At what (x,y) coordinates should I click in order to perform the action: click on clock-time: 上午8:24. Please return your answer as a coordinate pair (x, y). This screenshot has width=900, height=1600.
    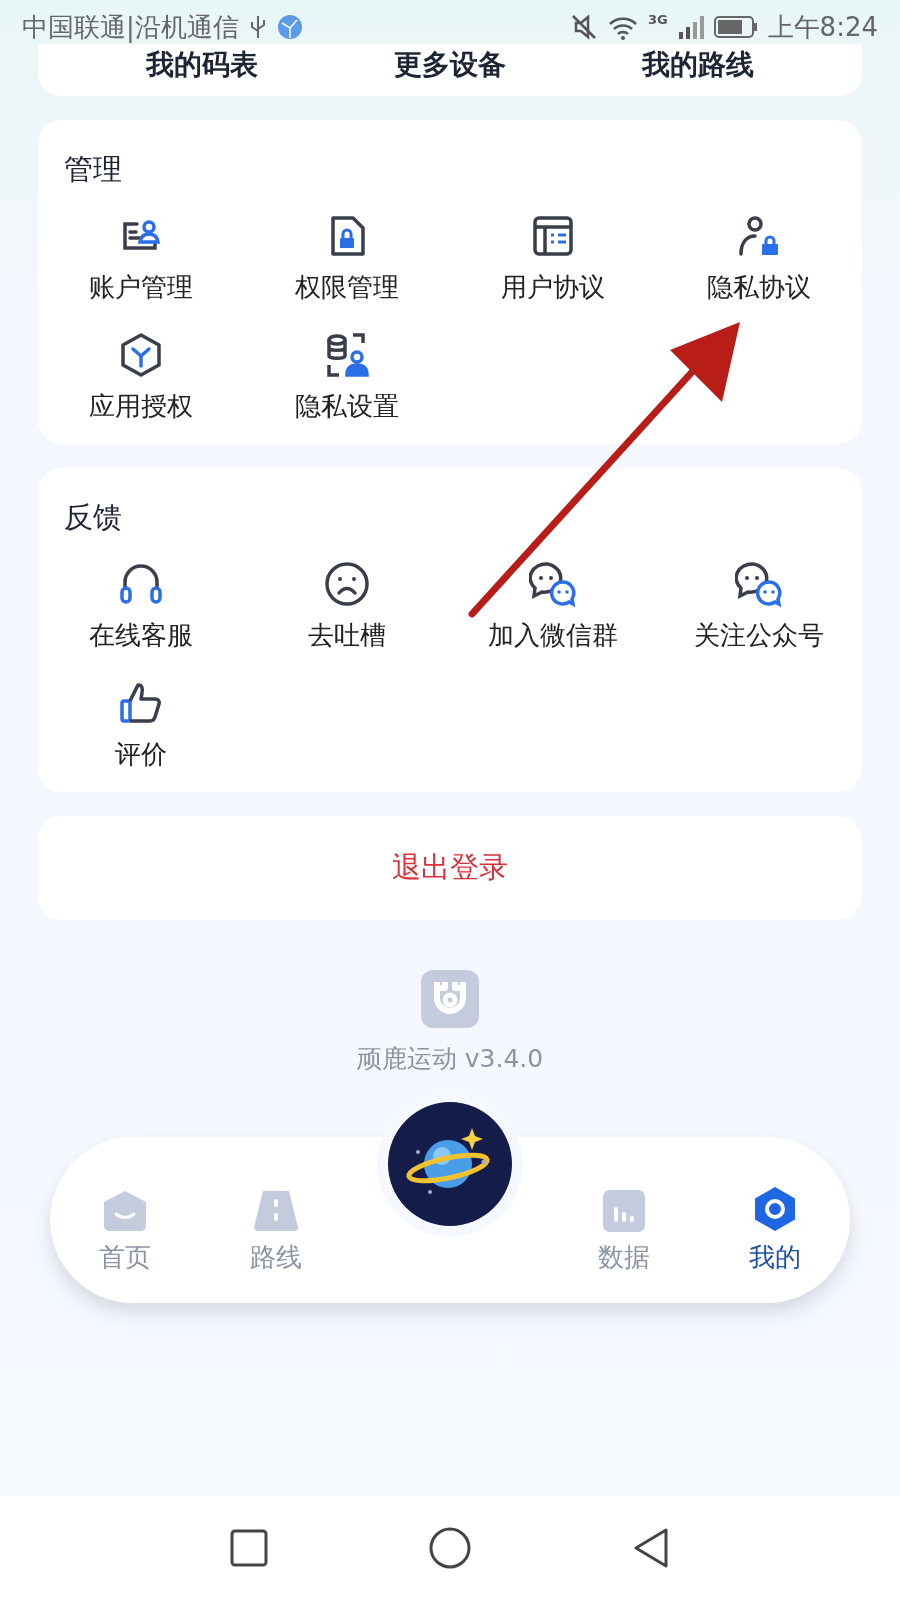
    Looking at the image, I should click on (822, 27).